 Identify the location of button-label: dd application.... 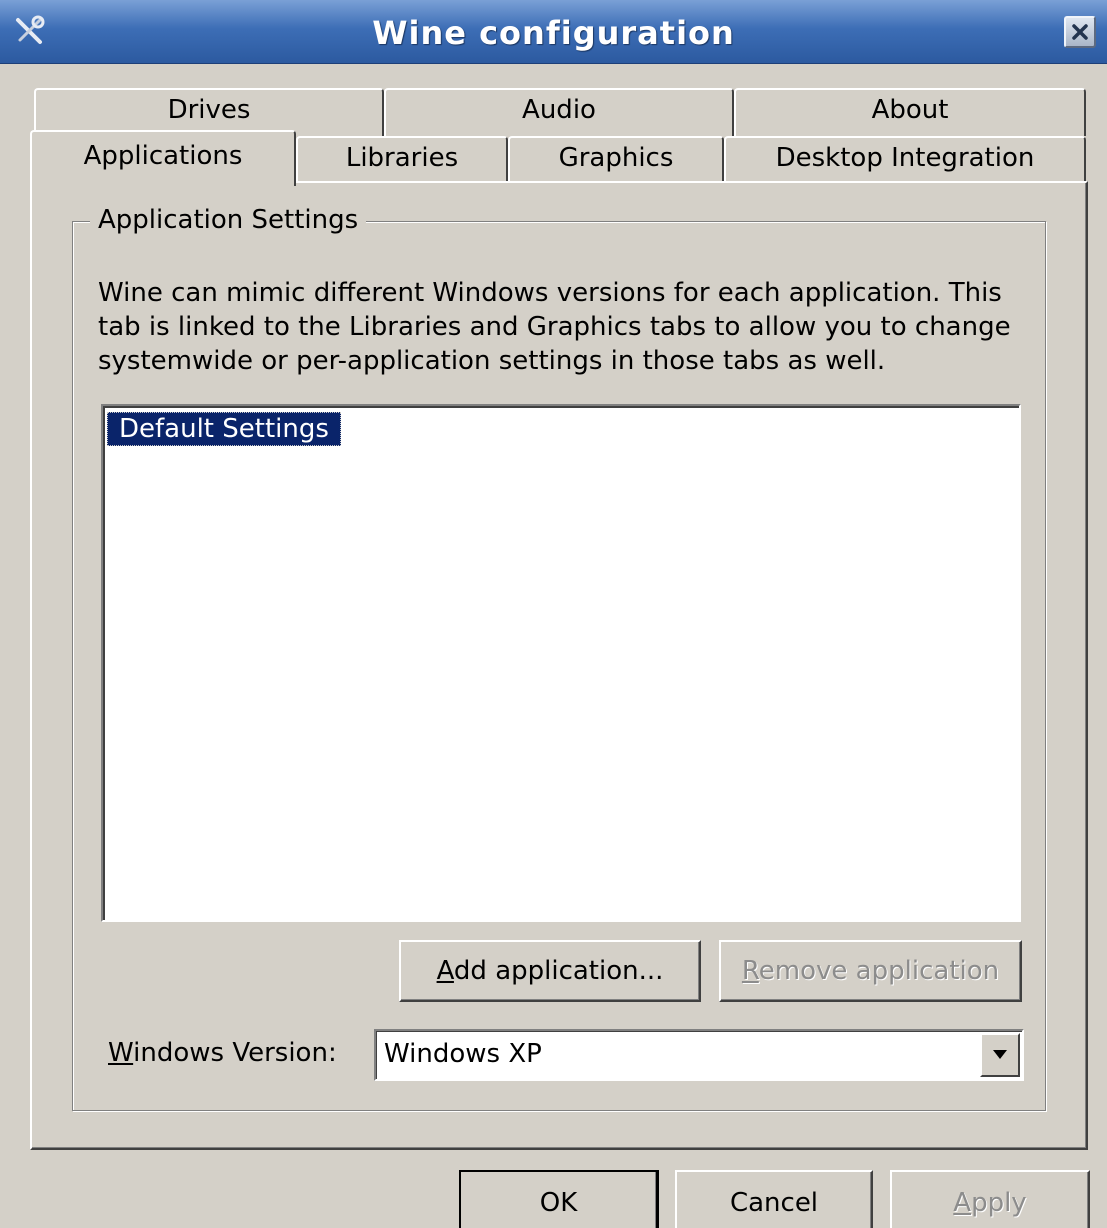
(558, 971).